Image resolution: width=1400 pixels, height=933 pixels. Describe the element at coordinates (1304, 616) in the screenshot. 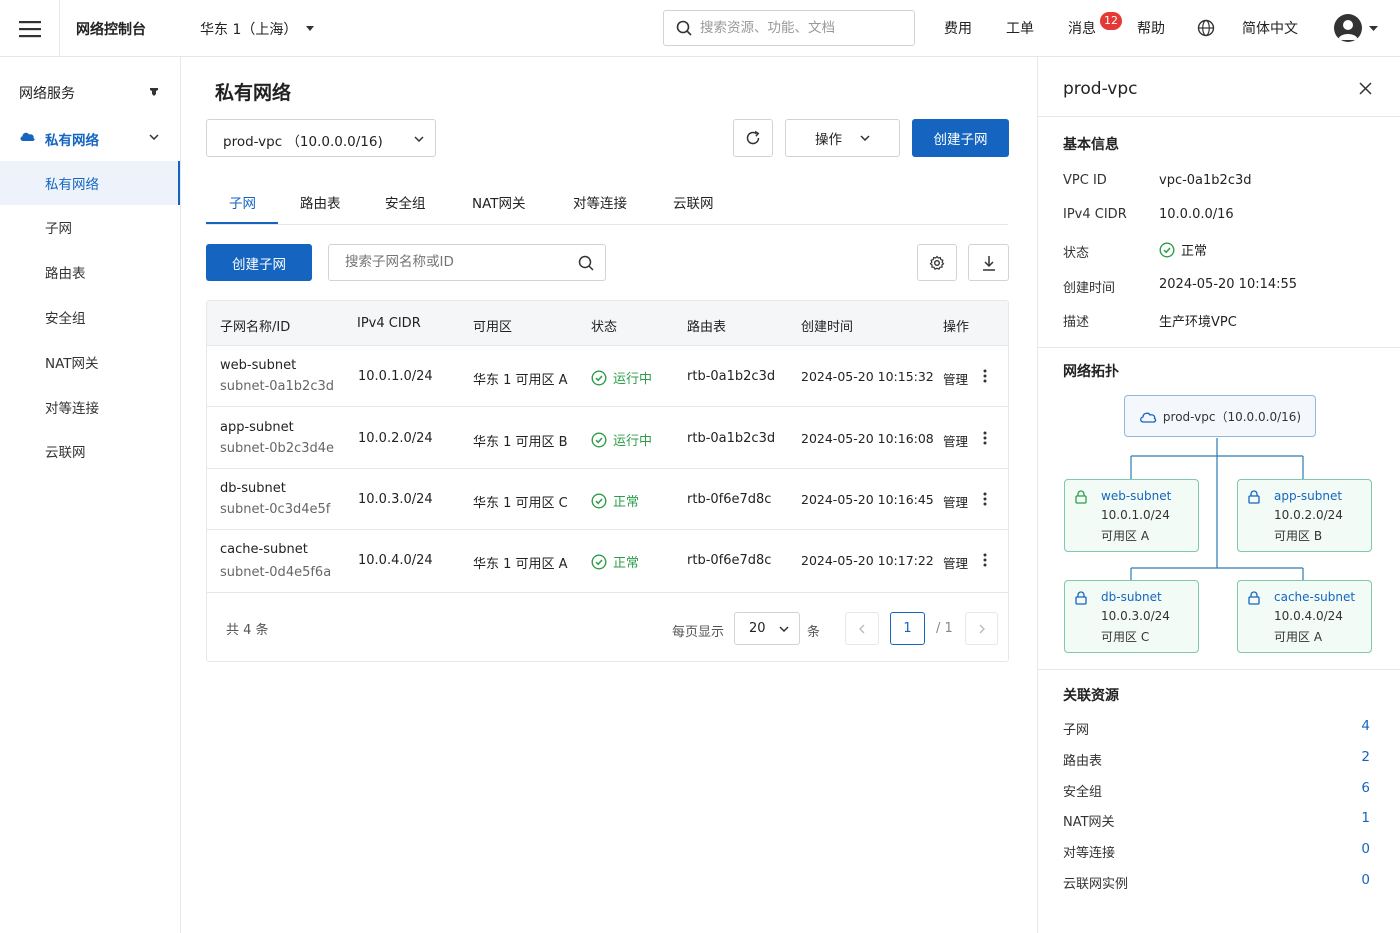

I see `topology-node: cache-subnet 10.0.4.0/24 可用区 A` at that location.